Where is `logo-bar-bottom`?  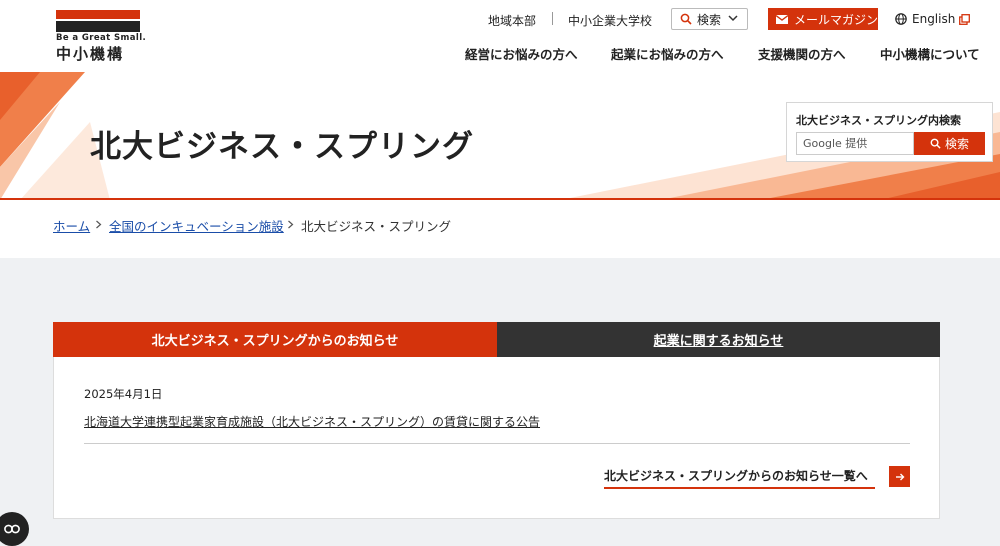 logo-bar-bottom is located at coordinates (98, 26).